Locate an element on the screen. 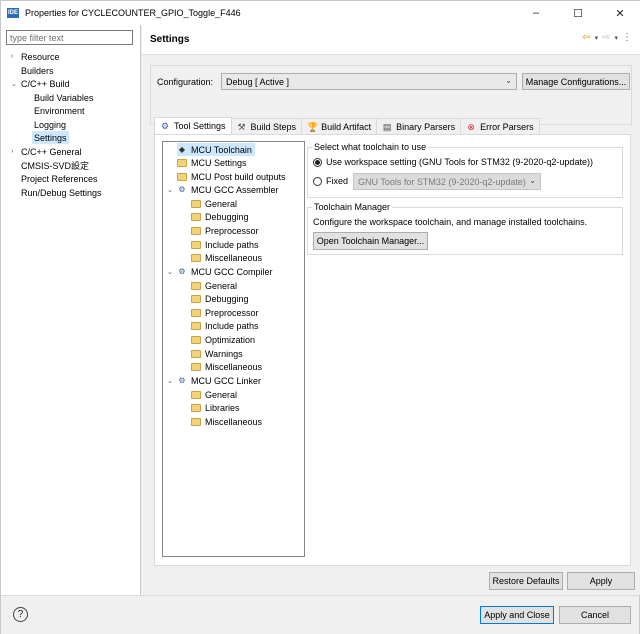 Image resolution: width=640 pixels, height=634 pixels. sidebar-item-logging: Logging is located at coordinates (50, 124).